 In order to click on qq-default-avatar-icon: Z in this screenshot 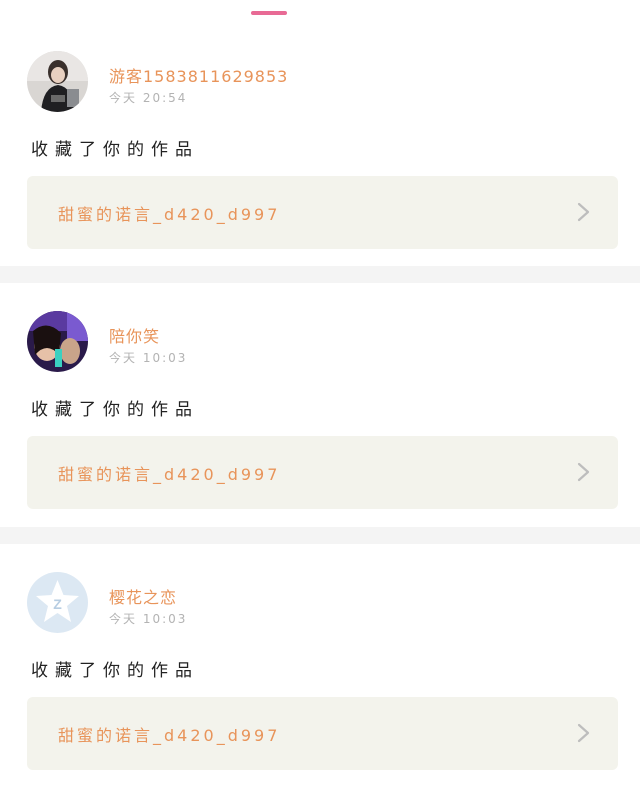, I will do `click(57, 602)`.